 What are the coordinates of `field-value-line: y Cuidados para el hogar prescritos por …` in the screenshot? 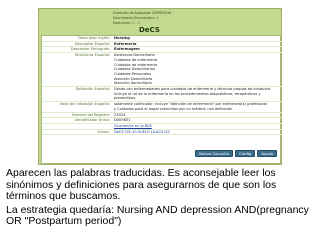 It's located at (173, 108).